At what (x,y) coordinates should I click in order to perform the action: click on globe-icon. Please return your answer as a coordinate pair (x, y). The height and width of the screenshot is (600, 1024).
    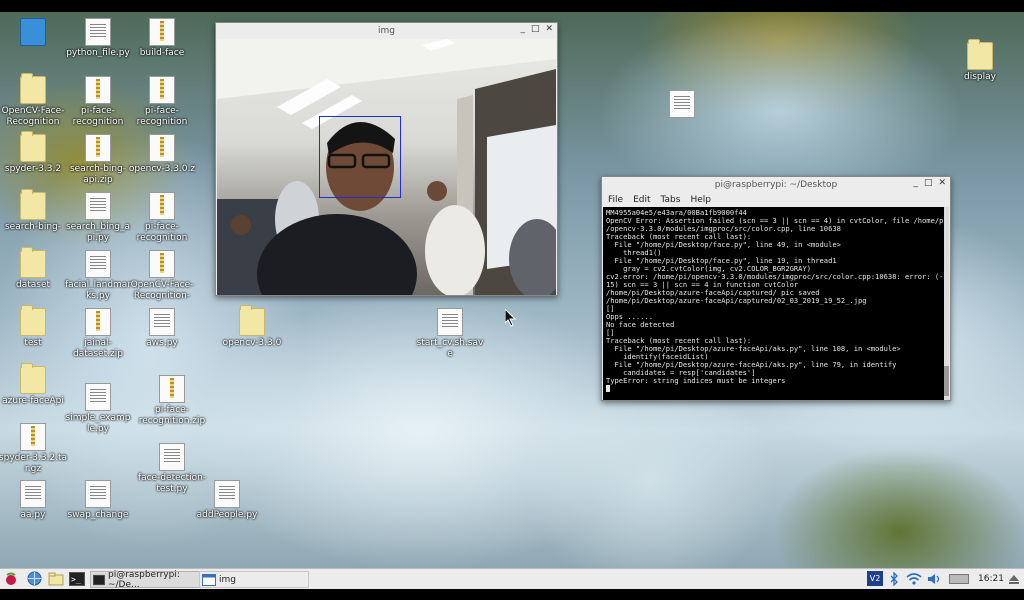
    Looking at the image, I should click on (34, 578).